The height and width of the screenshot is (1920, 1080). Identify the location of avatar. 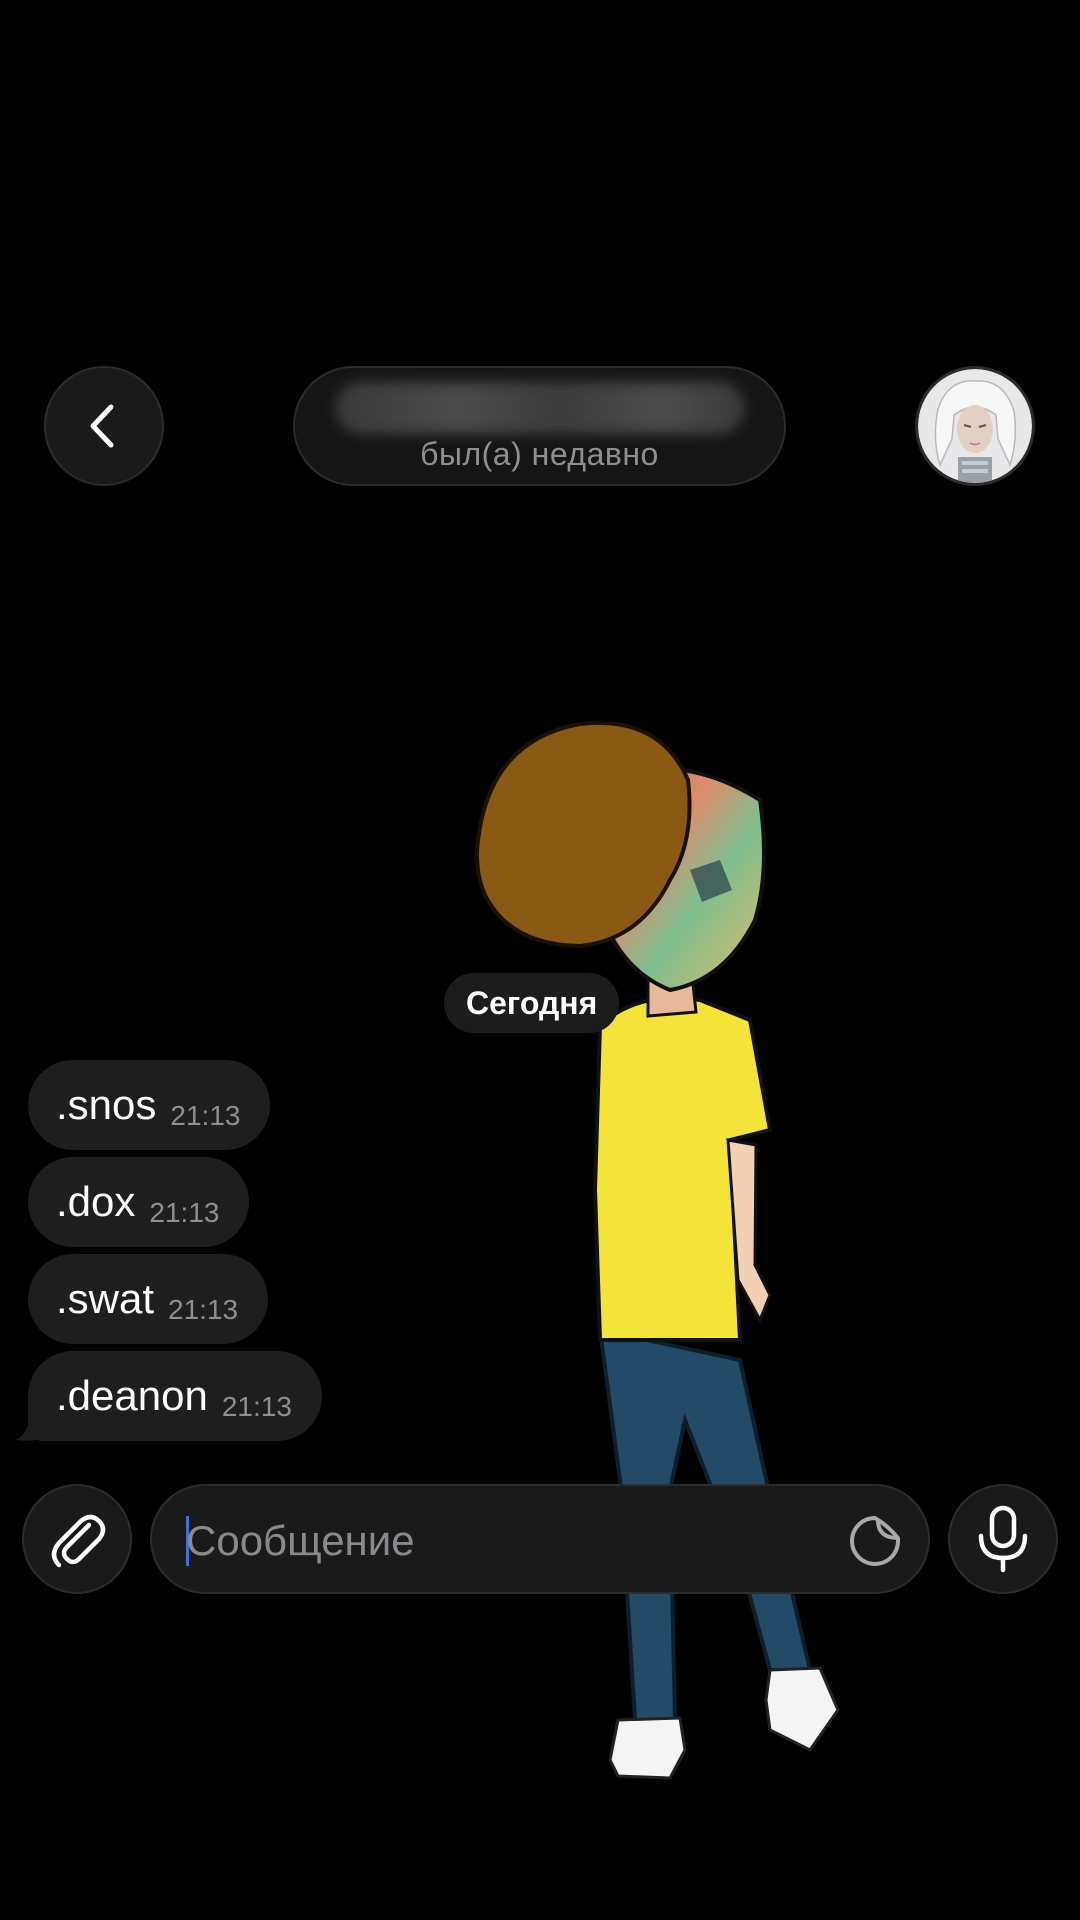
(975, 426).